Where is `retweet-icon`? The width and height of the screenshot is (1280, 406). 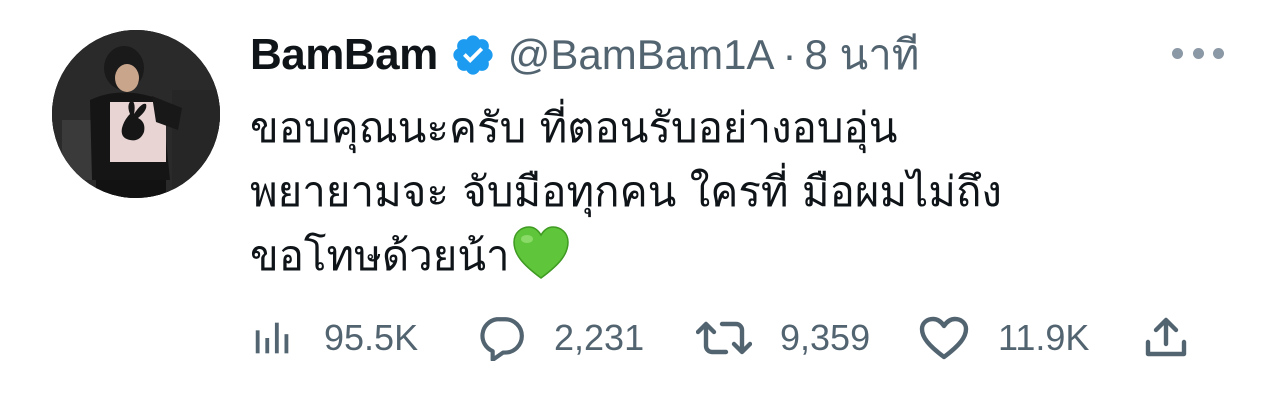 retweet-icon is located at coordinates (724, 338).